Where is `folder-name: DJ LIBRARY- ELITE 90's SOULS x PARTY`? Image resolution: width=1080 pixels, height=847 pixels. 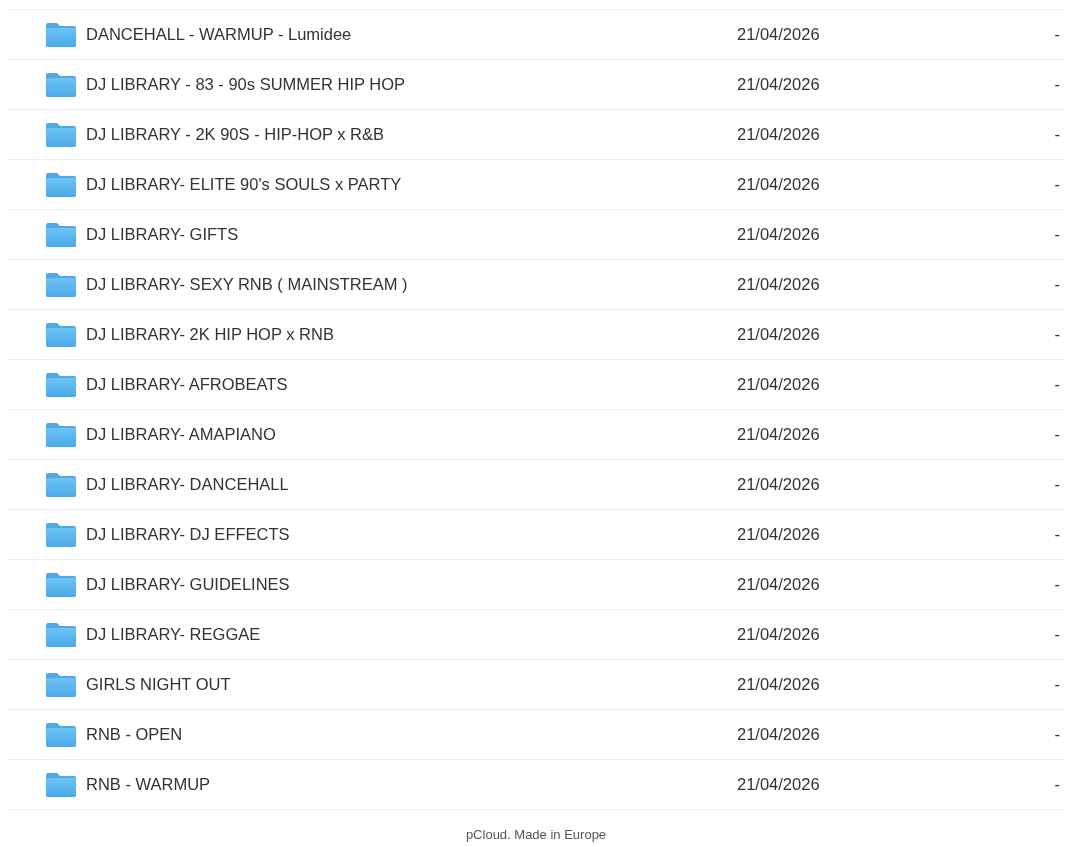
folder-name: DJ LIBRARY- ELITE 90's SOULS x PARTY is located at coordinates (244, 184).